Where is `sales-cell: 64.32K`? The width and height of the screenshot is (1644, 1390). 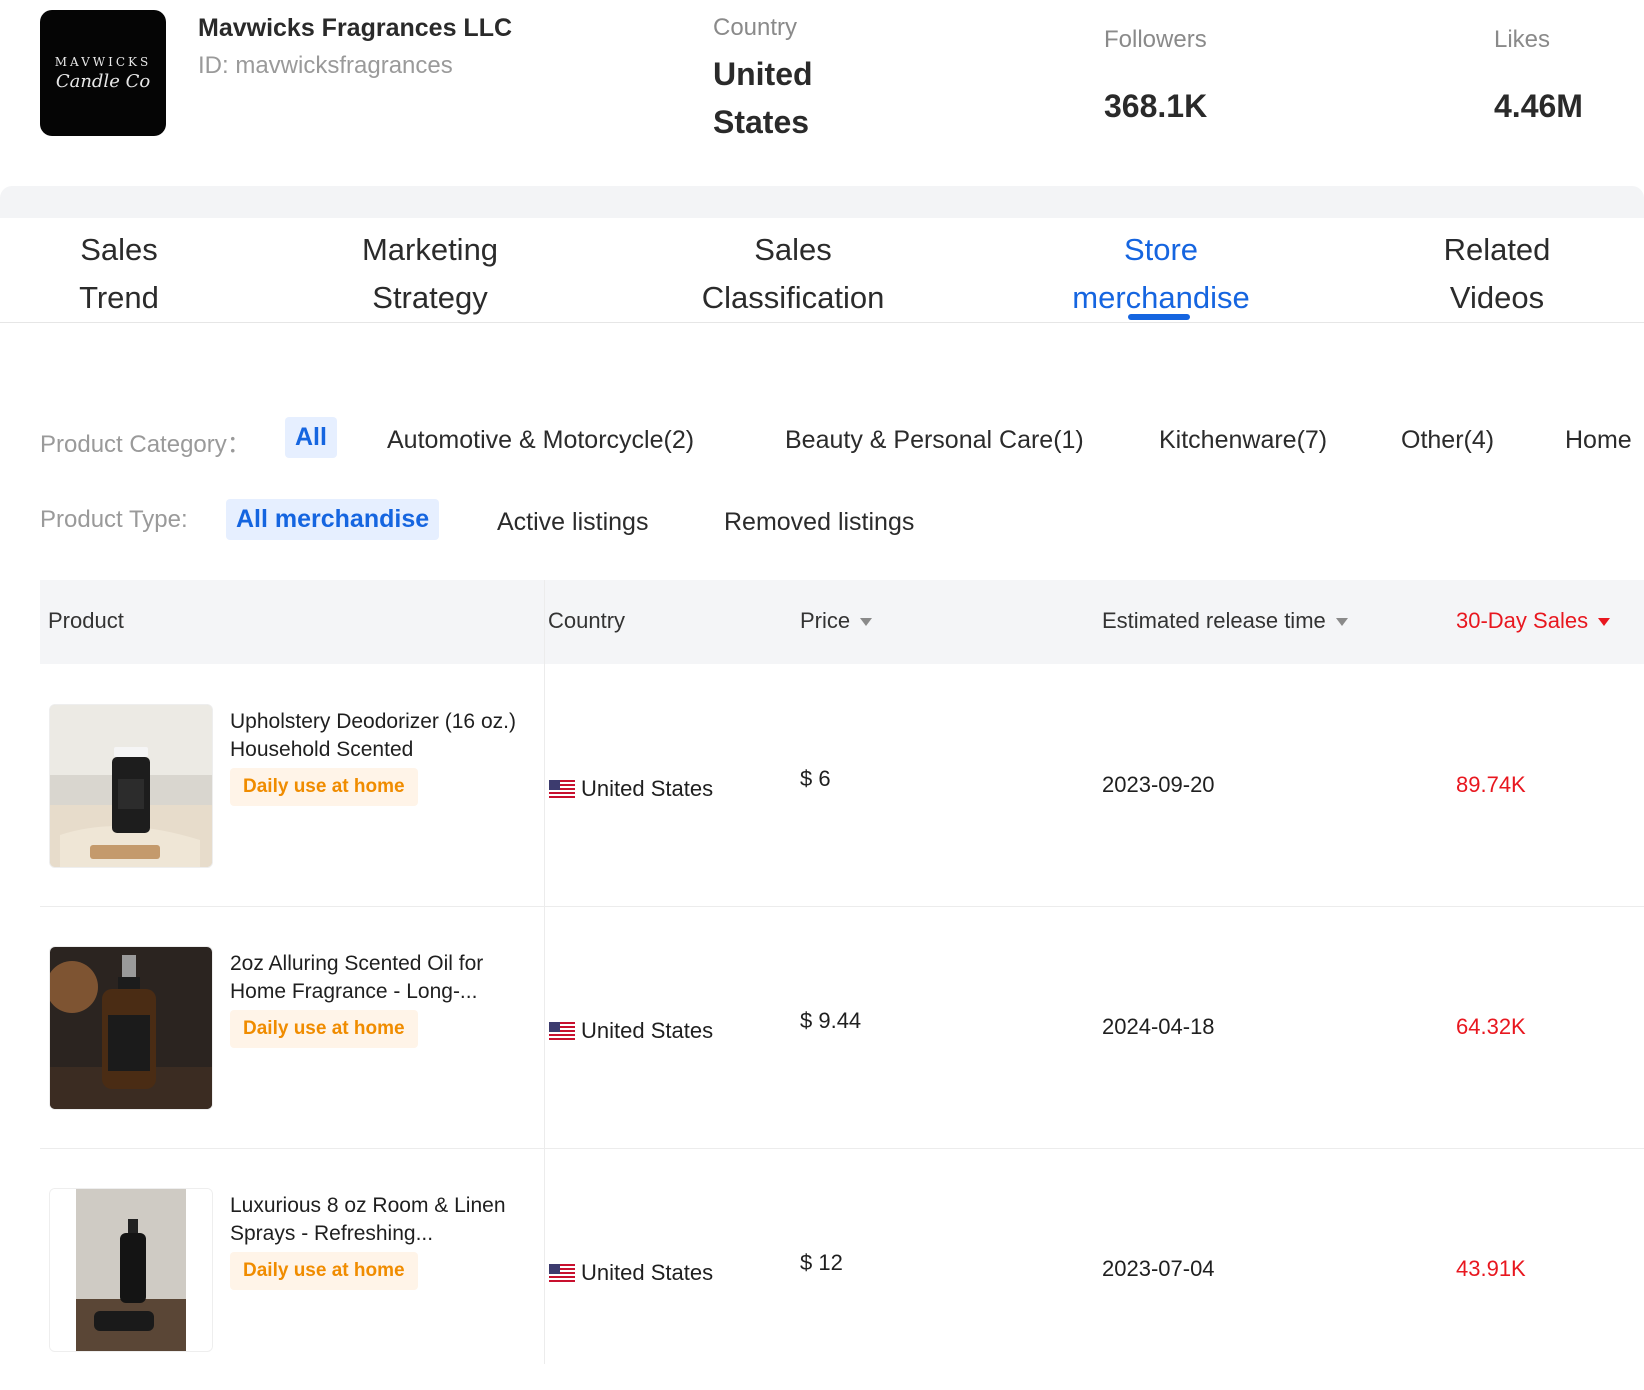 sales-cell: 64.32K is located at coordinates (1491, 1026).